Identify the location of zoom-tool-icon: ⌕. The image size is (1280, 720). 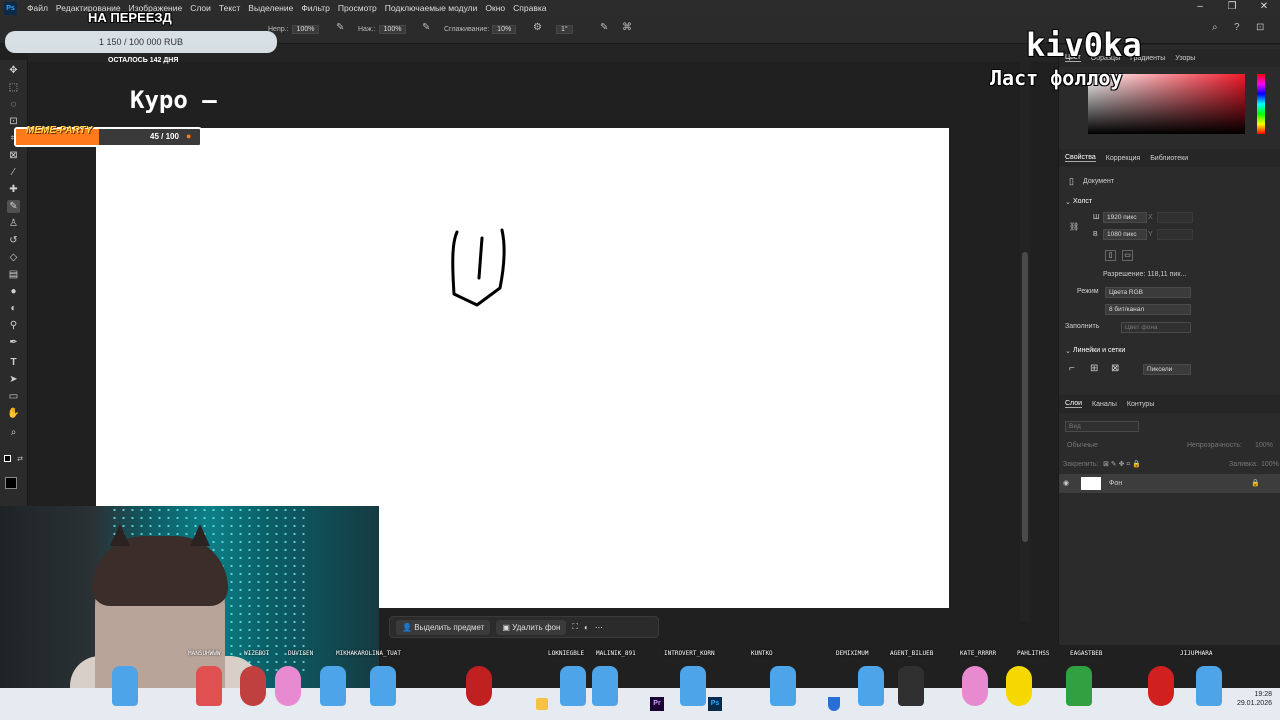
(13, 432).